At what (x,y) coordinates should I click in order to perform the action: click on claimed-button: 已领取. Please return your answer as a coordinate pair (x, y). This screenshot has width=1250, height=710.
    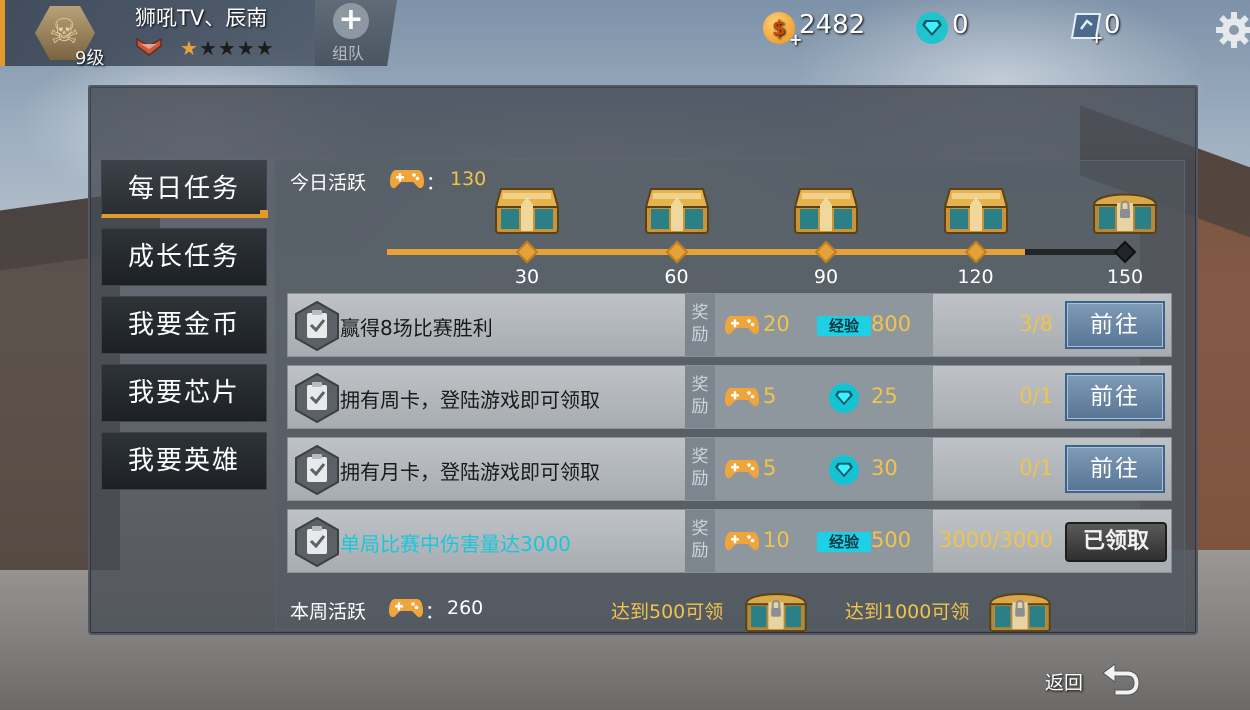
    Looking at the image, I should click on (1116, 542).